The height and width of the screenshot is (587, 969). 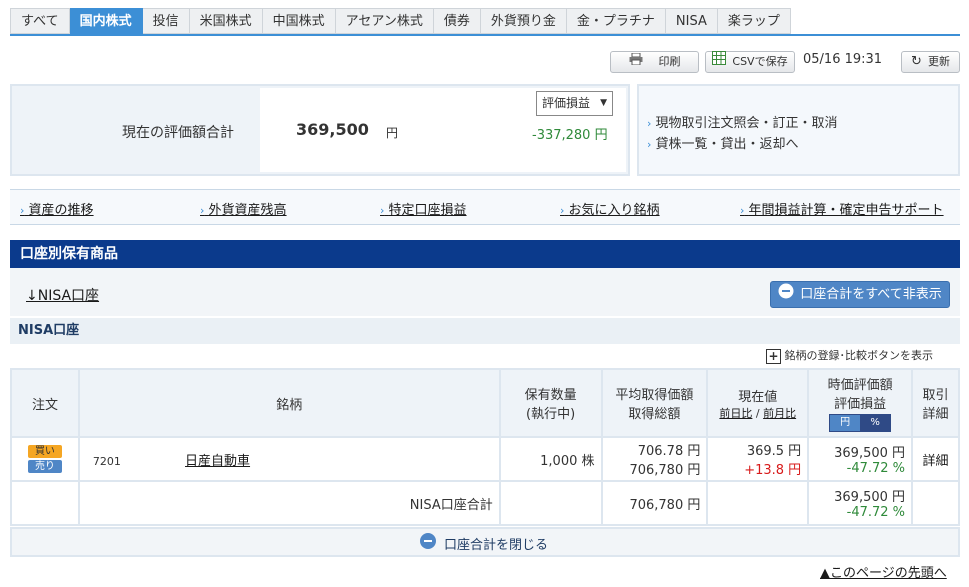 I want to click on tab-all: すべて, so click(x=40, y=21).